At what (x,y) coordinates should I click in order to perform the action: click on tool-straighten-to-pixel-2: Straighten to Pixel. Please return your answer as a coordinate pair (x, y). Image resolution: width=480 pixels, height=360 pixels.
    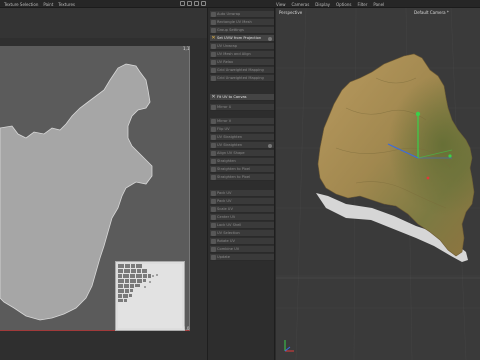
    Looking at the image, I should click on (242, 177).